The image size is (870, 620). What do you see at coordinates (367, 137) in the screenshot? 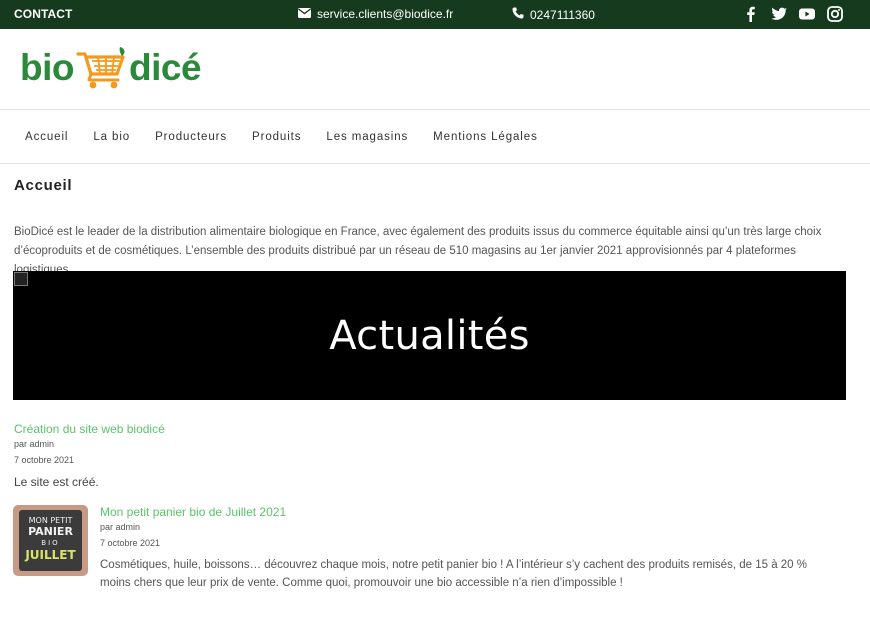
I see `nav-item-les-magasins: Les magasins` at bounding box center [367, 137].